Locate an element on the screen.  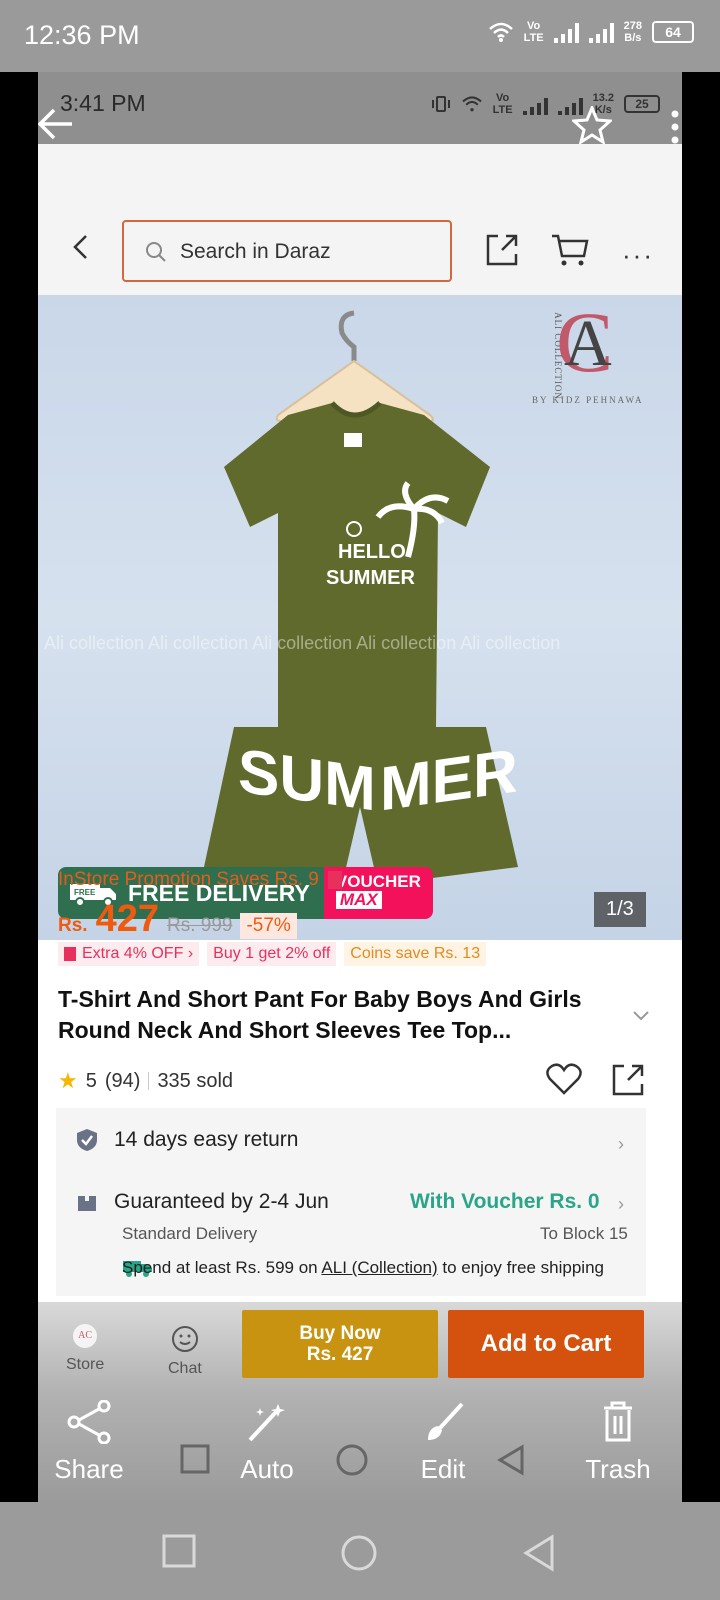
more-options-icon: ··· is located at coordinates (638, 255).